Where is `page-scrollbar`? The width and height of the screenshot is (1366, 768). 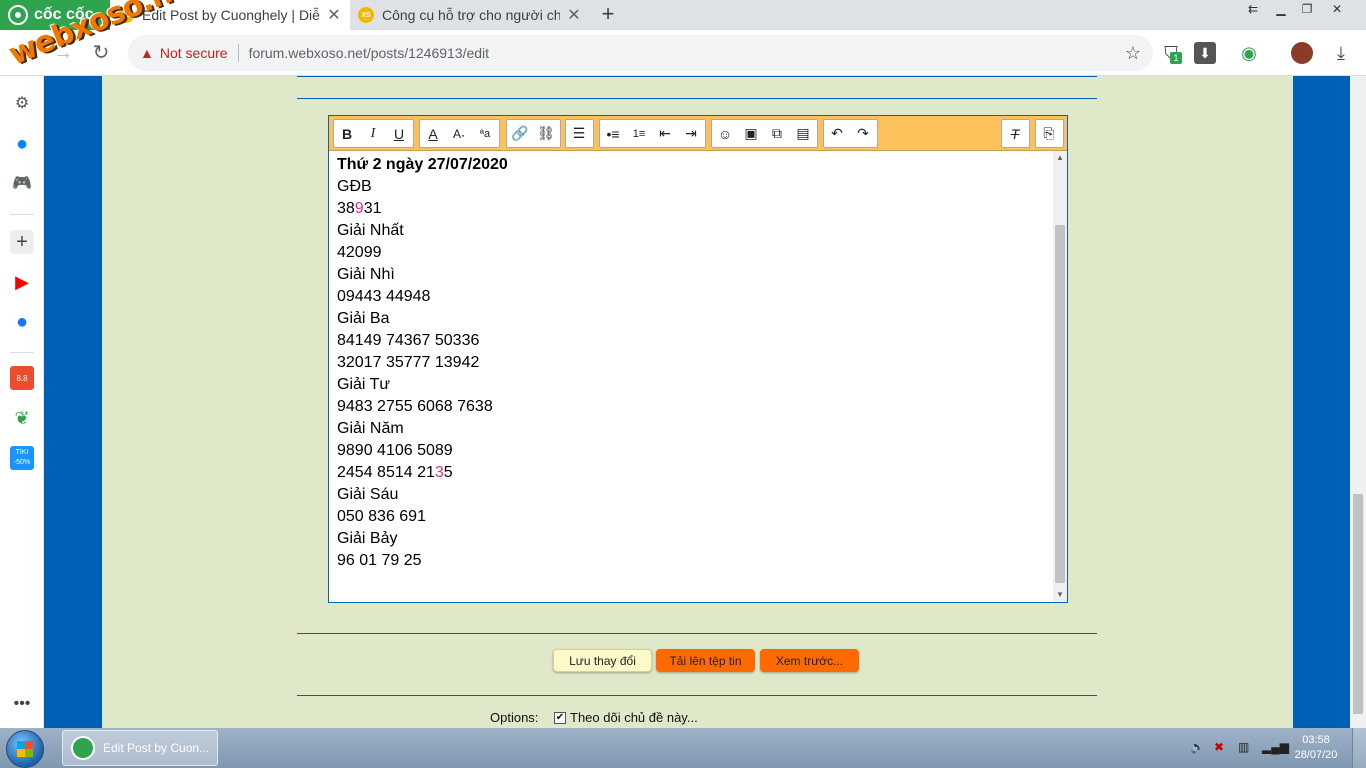 page-scrollbar is located at coordinates (1358, 402).